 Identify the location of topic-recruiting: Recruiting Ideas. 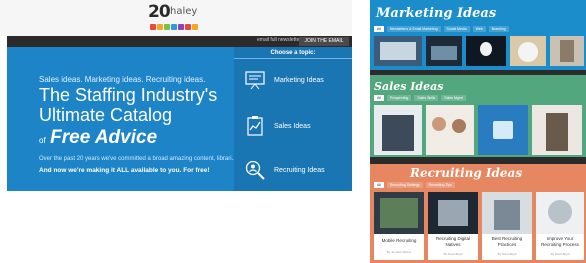
(293, 173).